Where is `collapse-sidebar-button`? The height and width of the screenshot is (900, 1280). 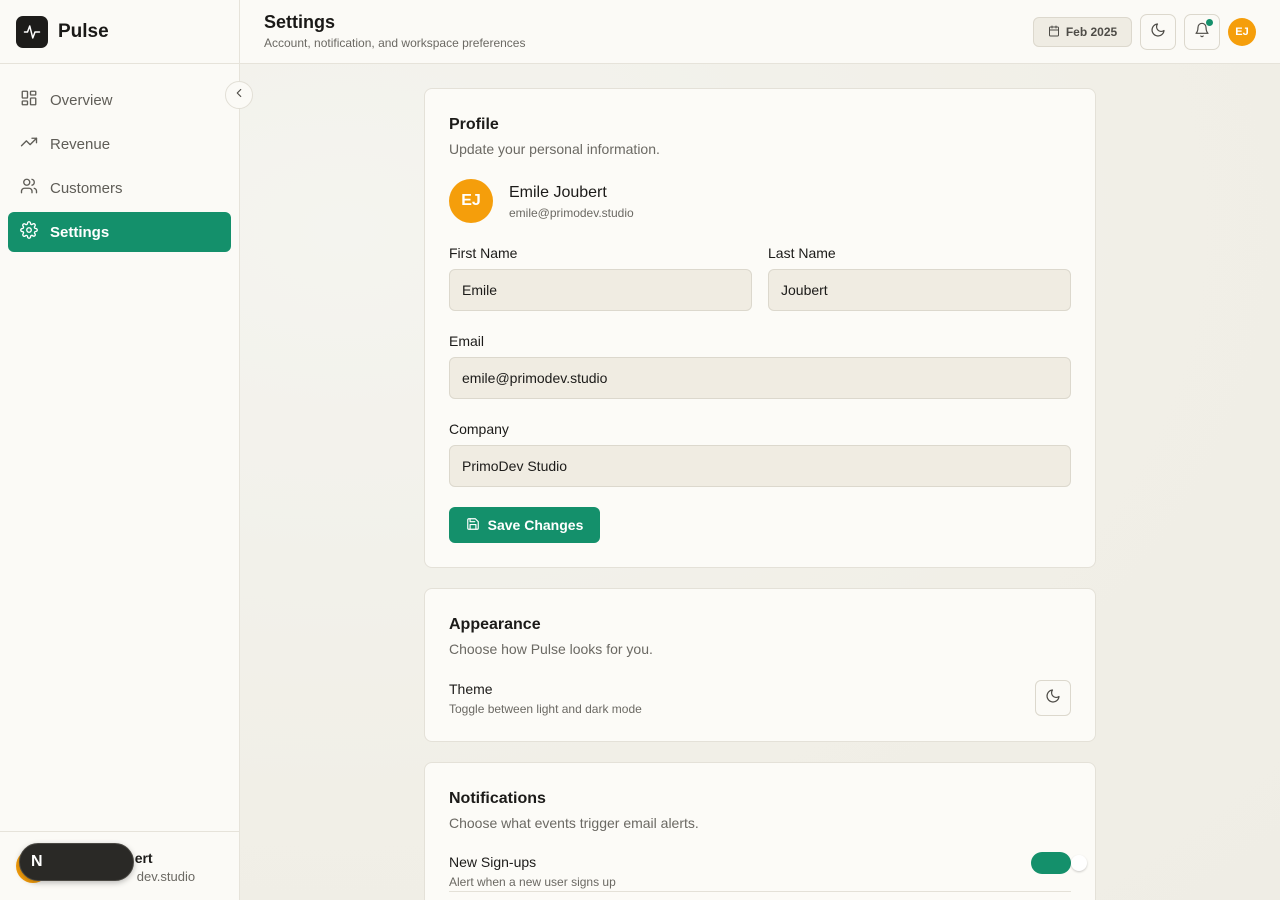 collapse-sidebar-button is located at coordinates (239, 95).